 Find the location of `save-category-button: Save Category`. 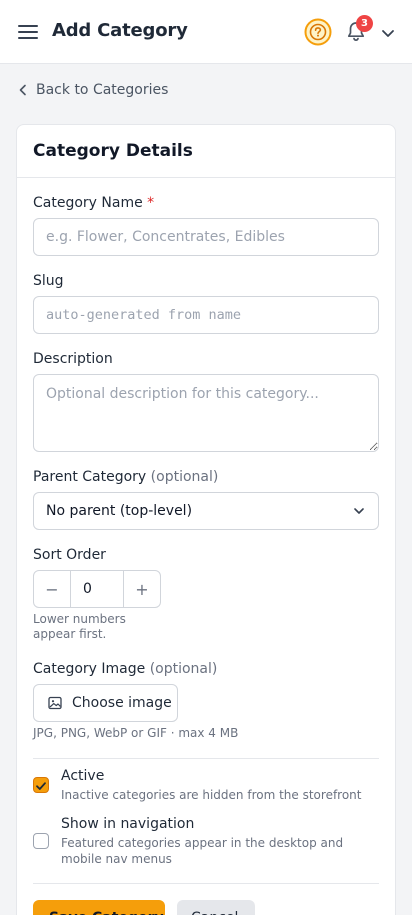

save-category-button: Save Category is located at coordinates (99, 907).